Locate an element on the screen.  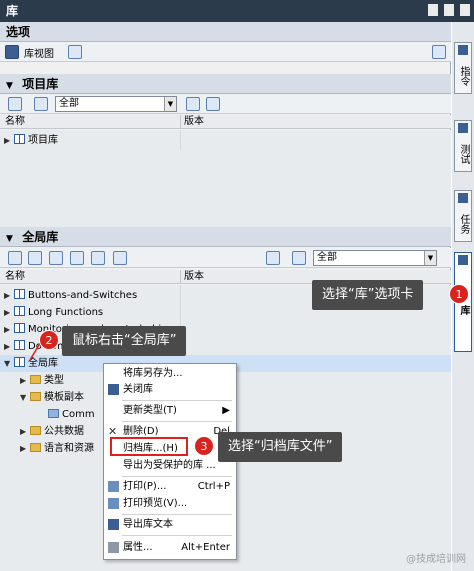
step-badge-1: 1 is located at coordinates (459, 294).